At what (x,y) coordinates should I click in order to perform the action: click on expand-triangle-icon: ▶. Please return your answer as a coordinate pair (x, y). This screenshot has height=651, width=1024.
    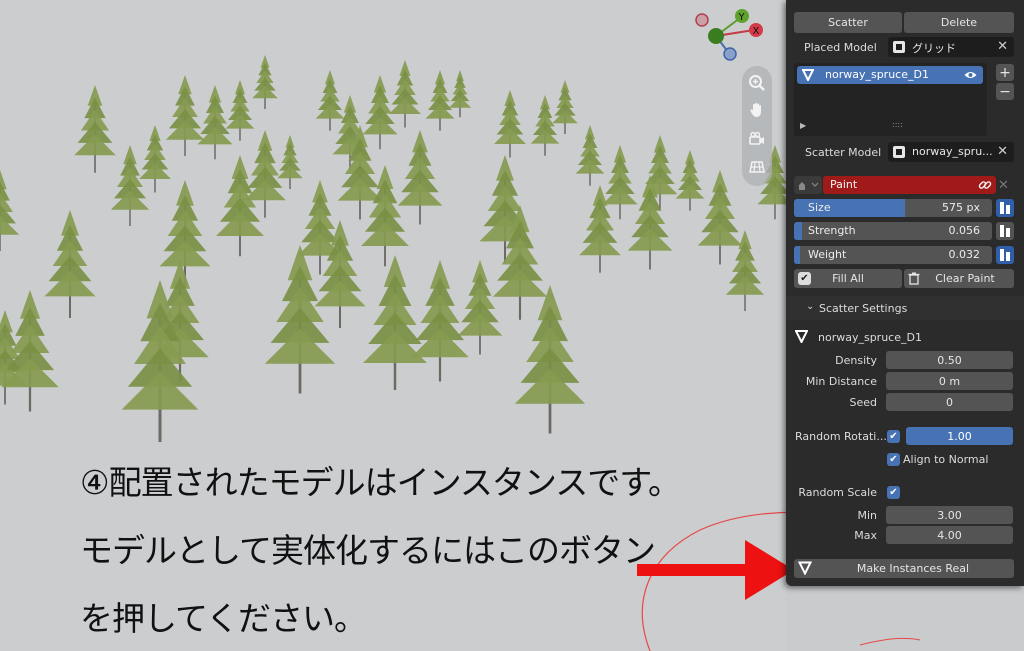
    Looking at the image, I should click on (803, 125).